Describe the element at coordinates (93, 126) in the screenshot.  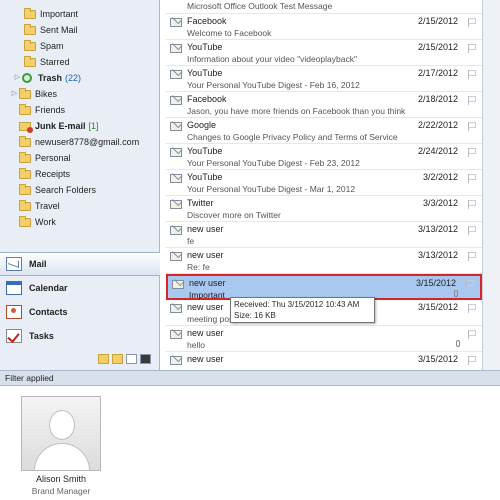
I see `unread-count: [1]` at that location.